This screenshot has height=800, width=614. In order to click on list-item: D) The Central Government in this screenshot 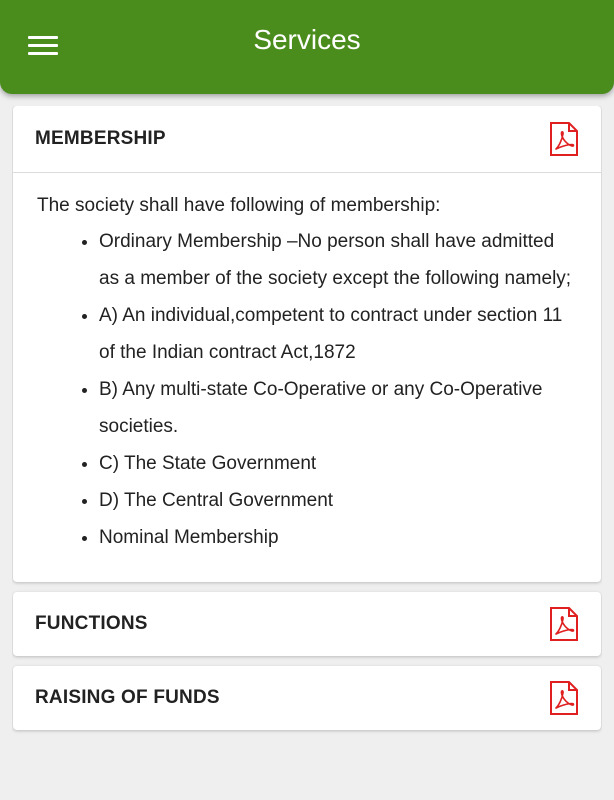, I will do `click(338, 500)`.